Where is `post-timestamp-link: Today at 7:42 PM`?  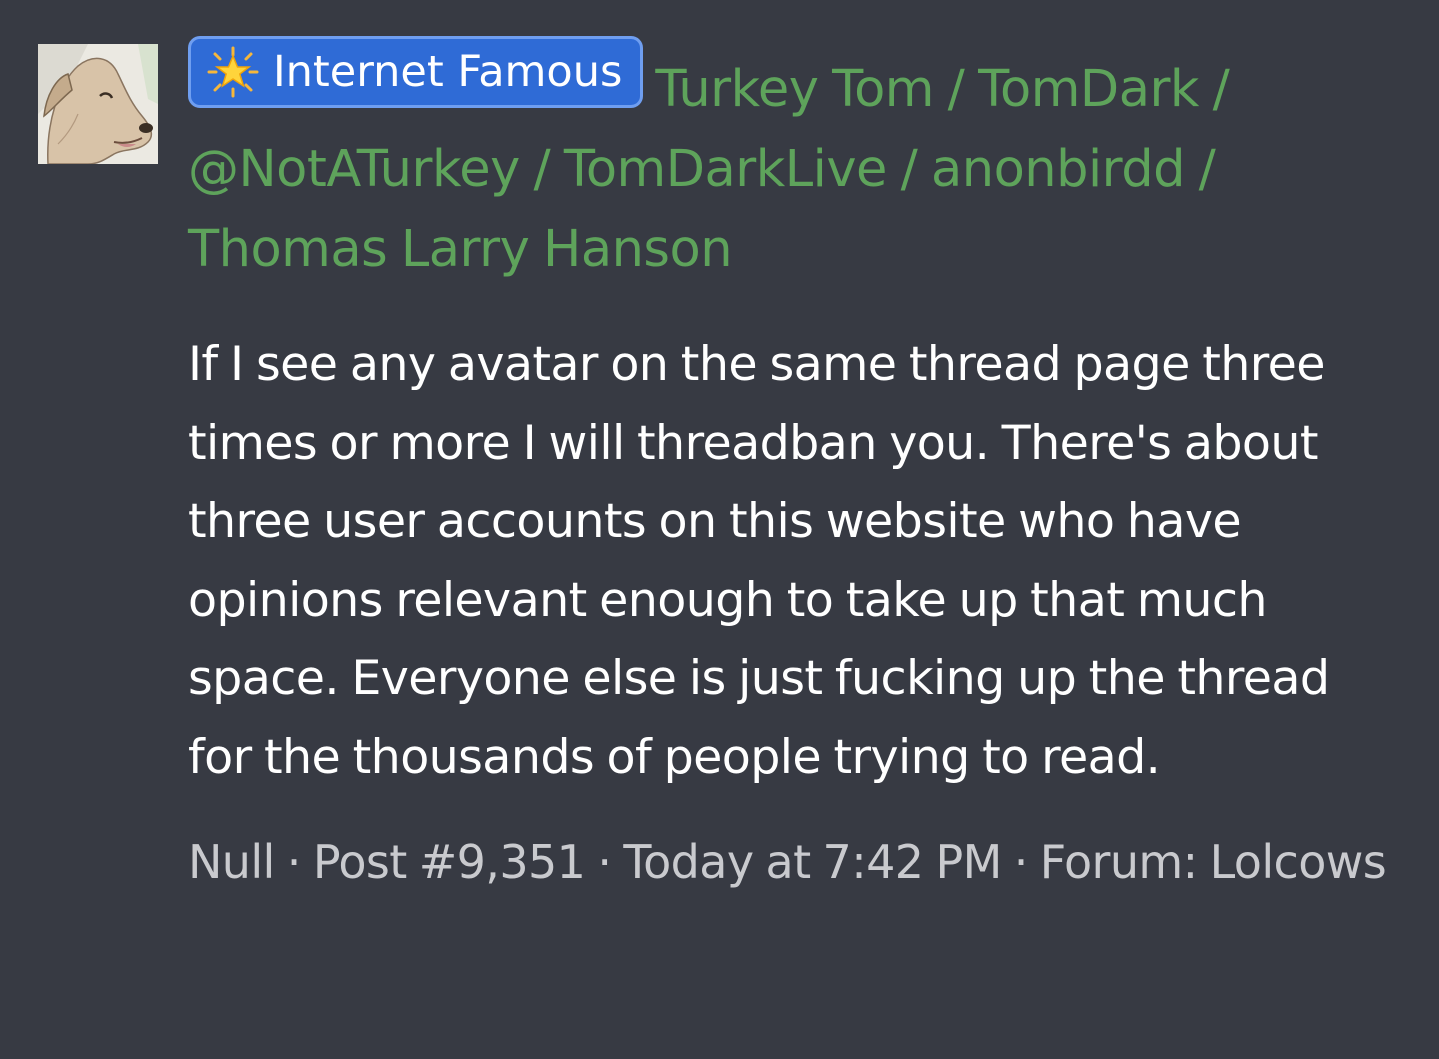
post-timestamp-link: Today at 7:42 PM is located at coordinates (812, 862).